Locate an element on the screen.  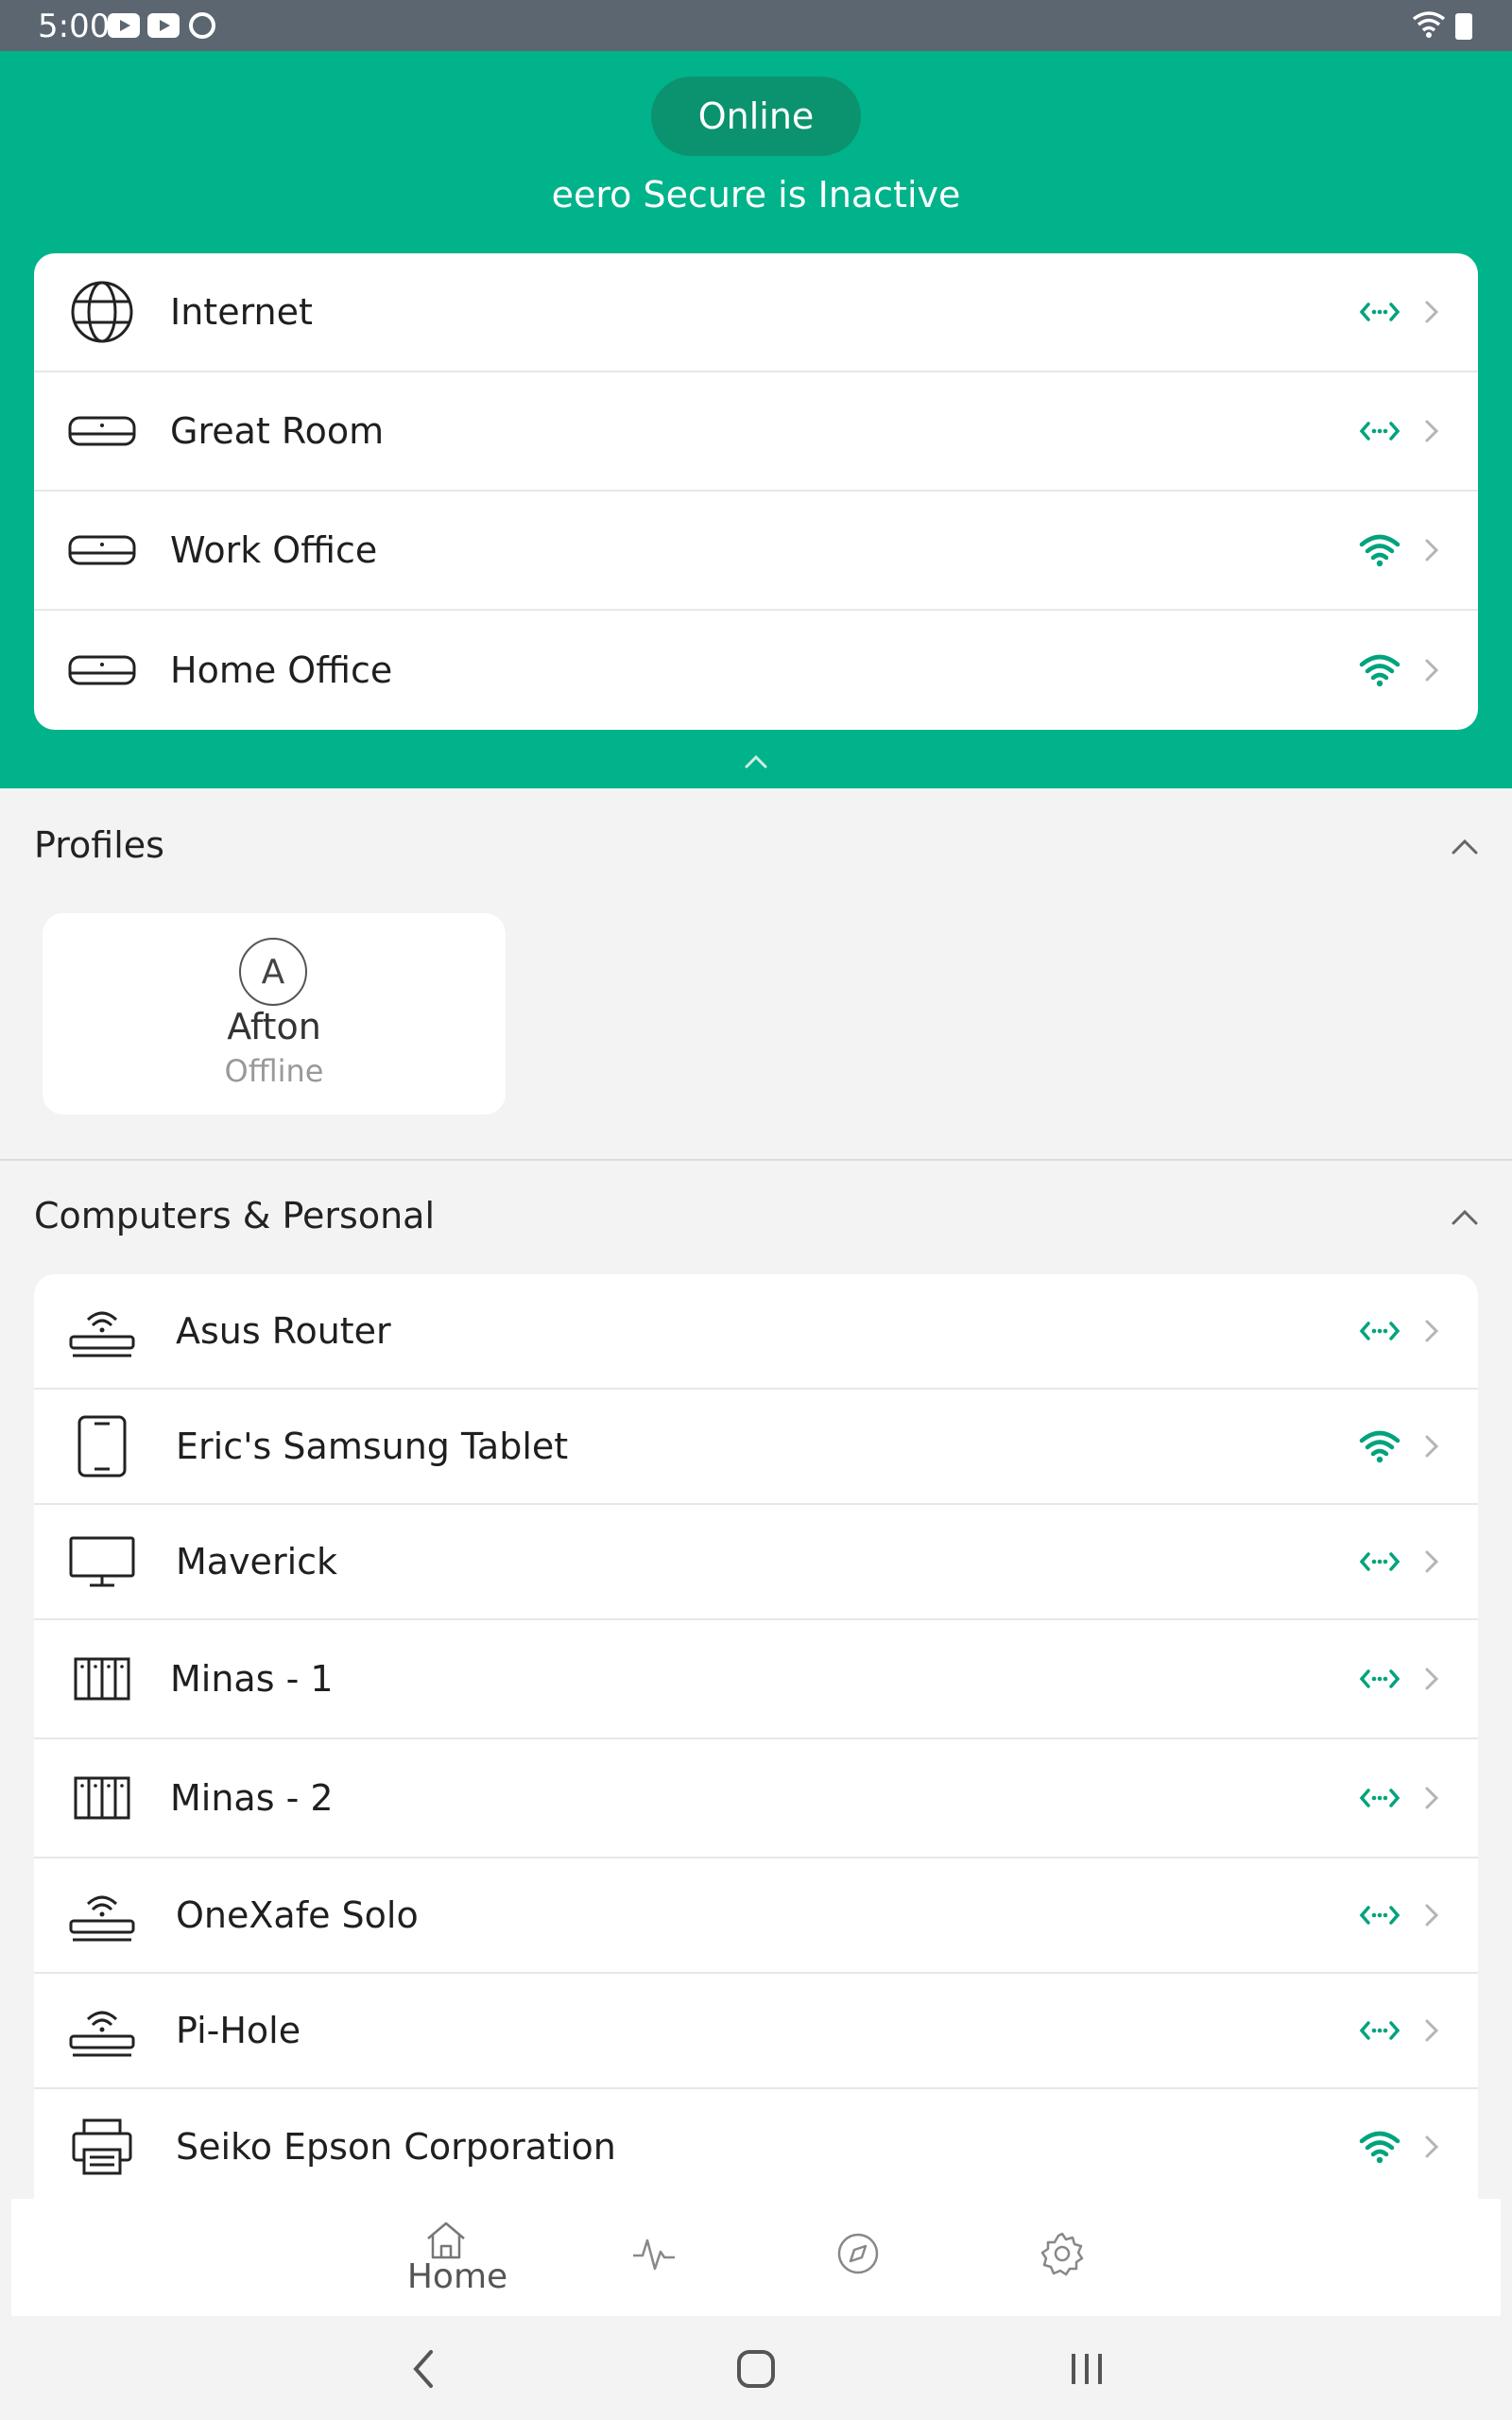
device-row-erics-samsung-tablet: Eric's Samsung Tablet is located at coordinates (756, 1447).